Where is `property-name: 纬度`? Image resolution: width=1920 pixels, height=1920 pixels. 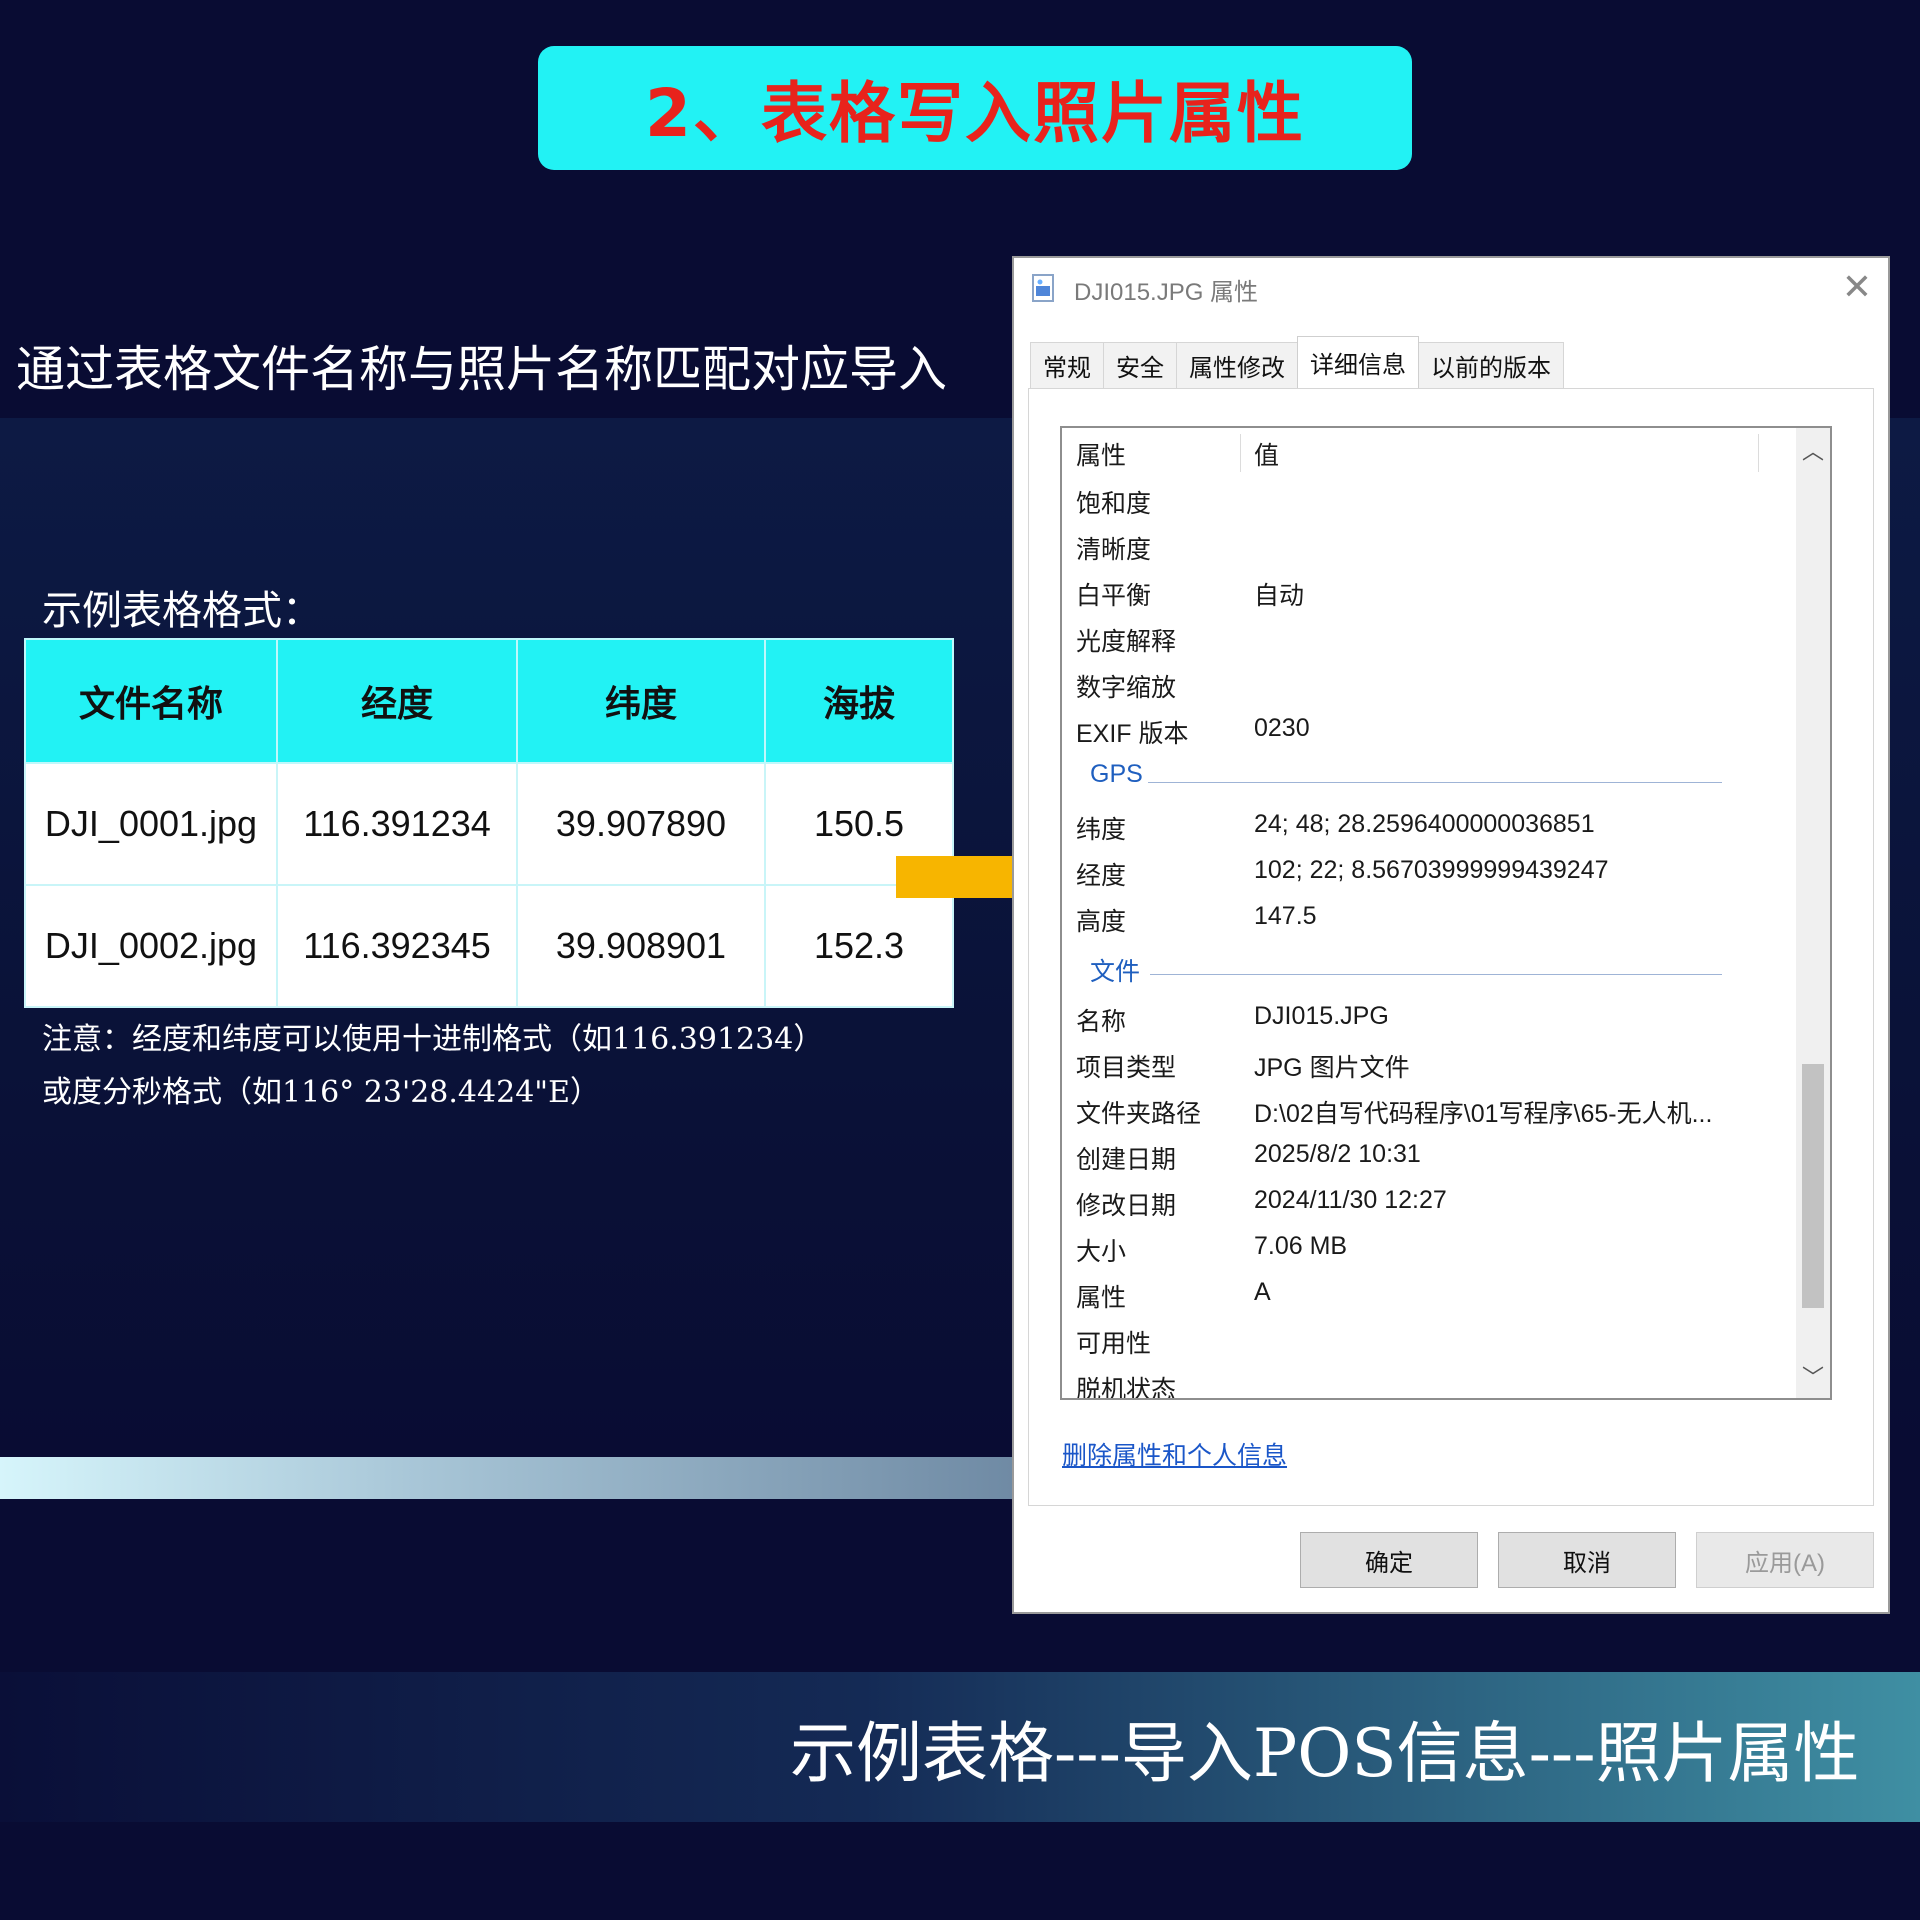 property-name: 纬度 is located at coordinates (1101, 830).